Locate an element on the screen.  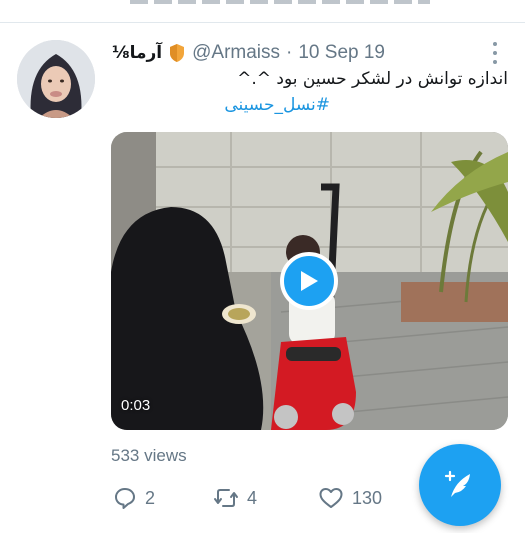
play-icon is located at coordinates (309, 281).